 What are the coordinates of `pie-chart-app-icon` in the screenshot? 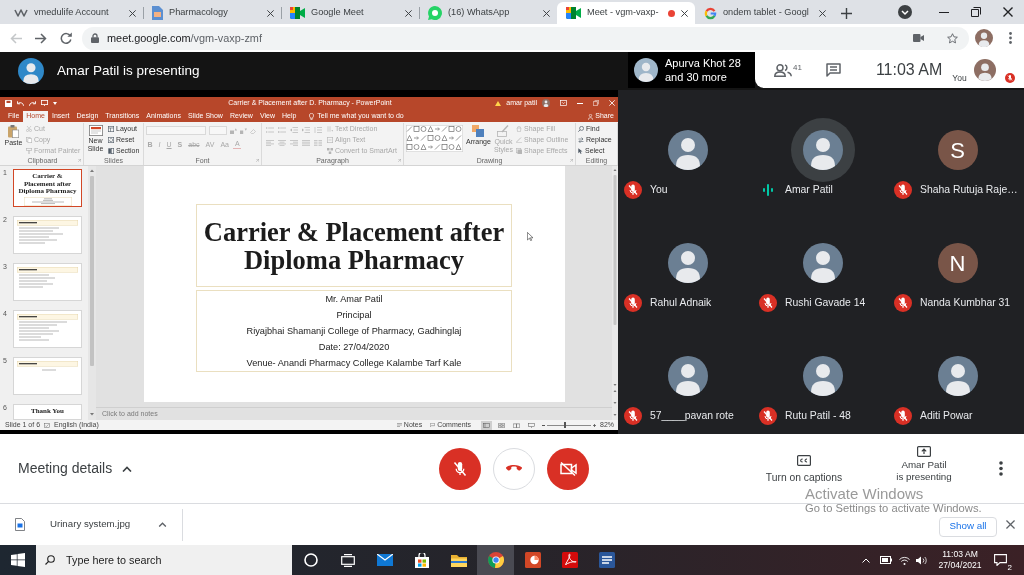 It's located at (532, 560).